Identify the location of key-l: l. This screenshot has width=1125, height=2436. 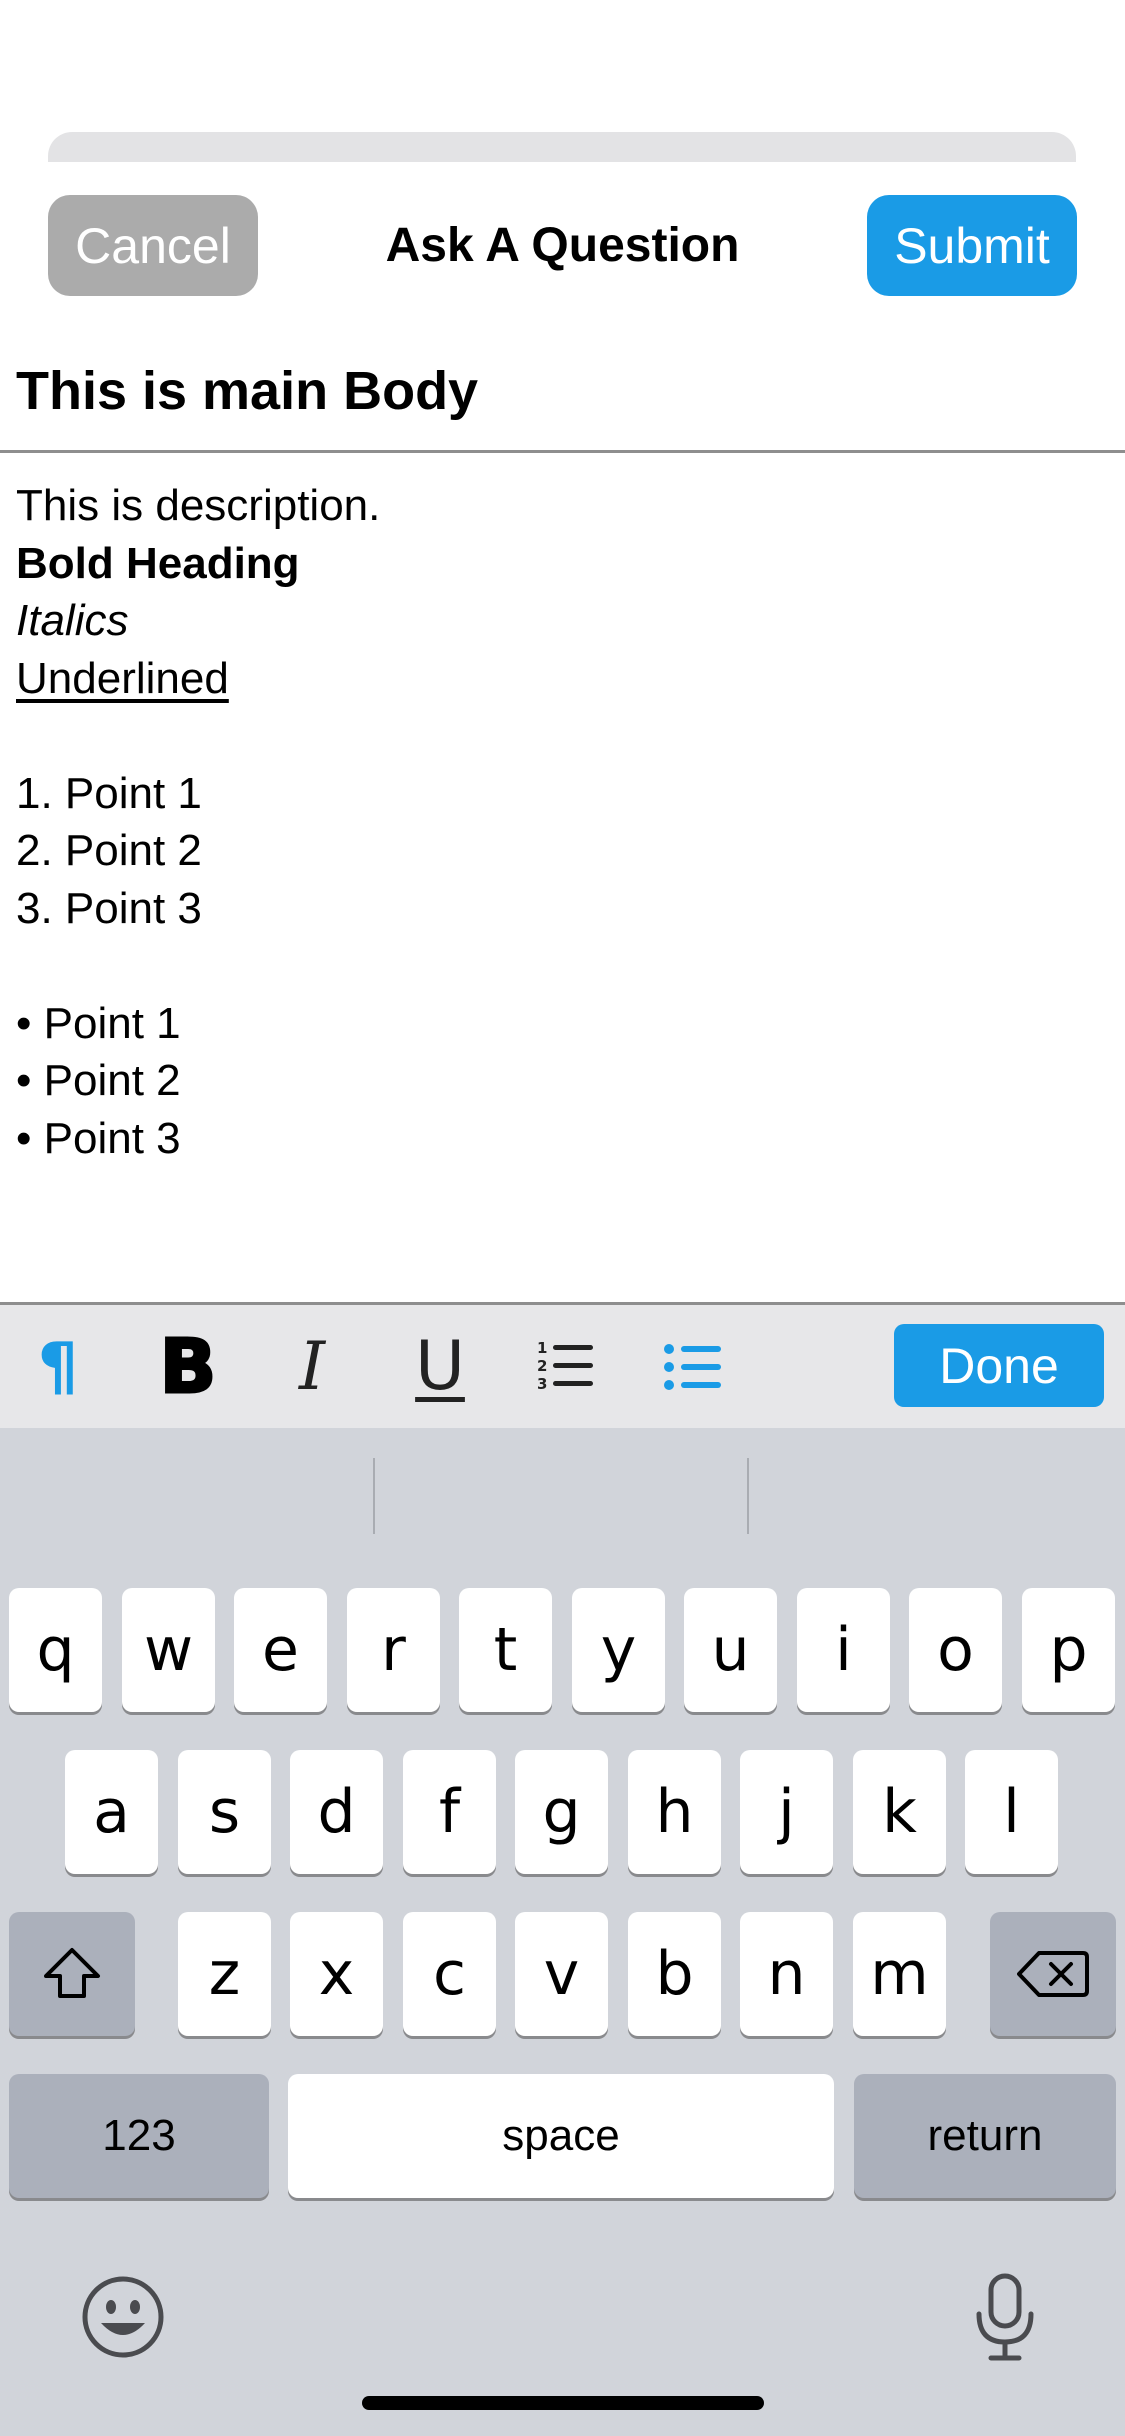
(1011, 1812).